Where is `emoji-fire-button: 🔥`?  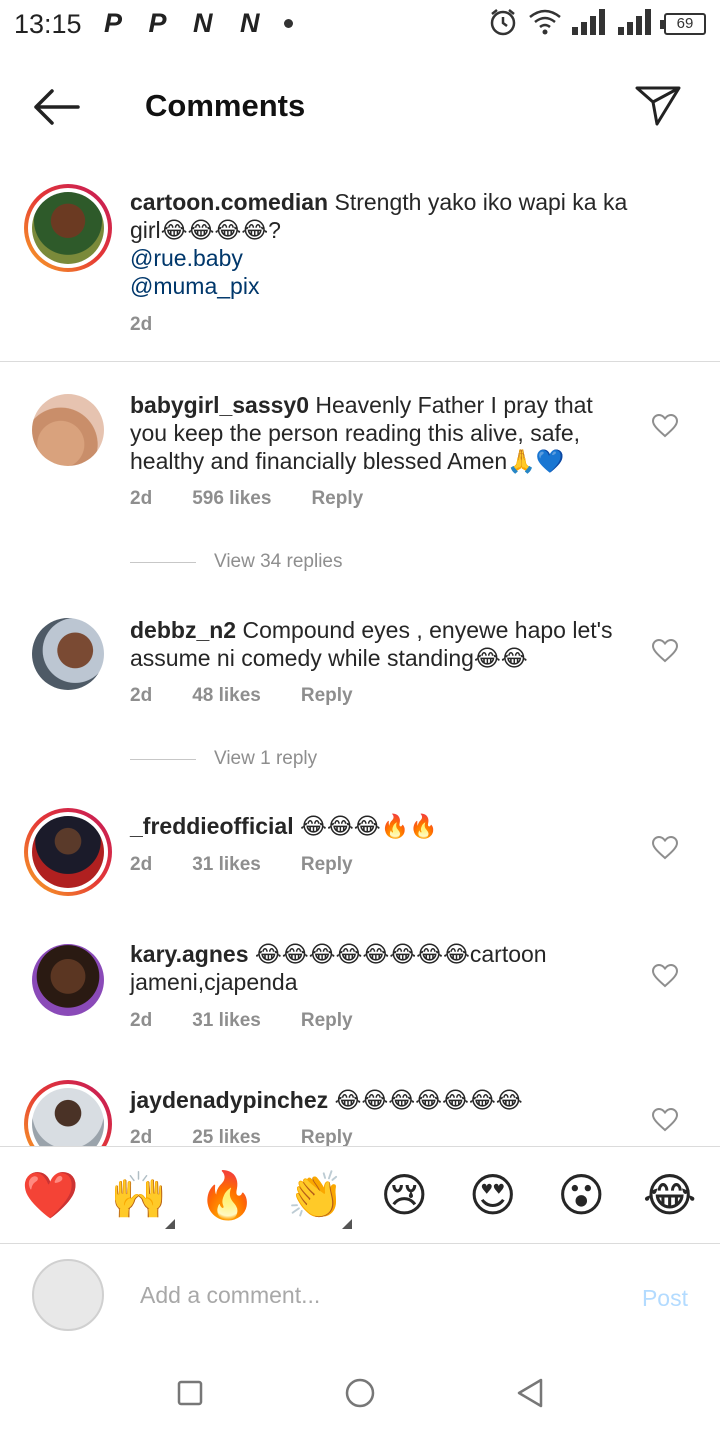 emoji-fire-button: 🔥 is located at coordinates (227, 1195).